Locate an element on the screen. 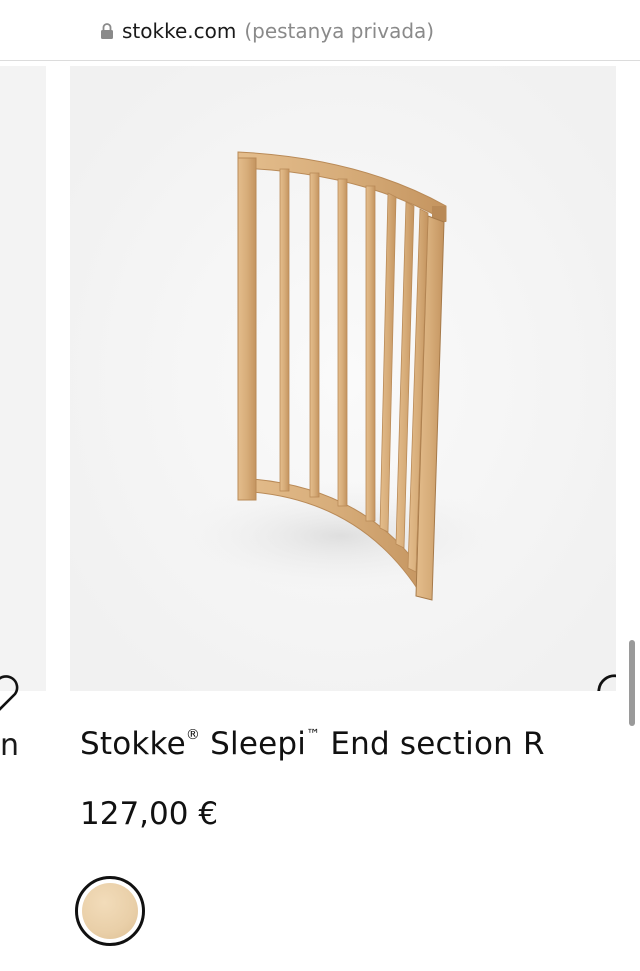 This screenshot has width=640, height=971. lock-icon is located at coordinates (107, 31).